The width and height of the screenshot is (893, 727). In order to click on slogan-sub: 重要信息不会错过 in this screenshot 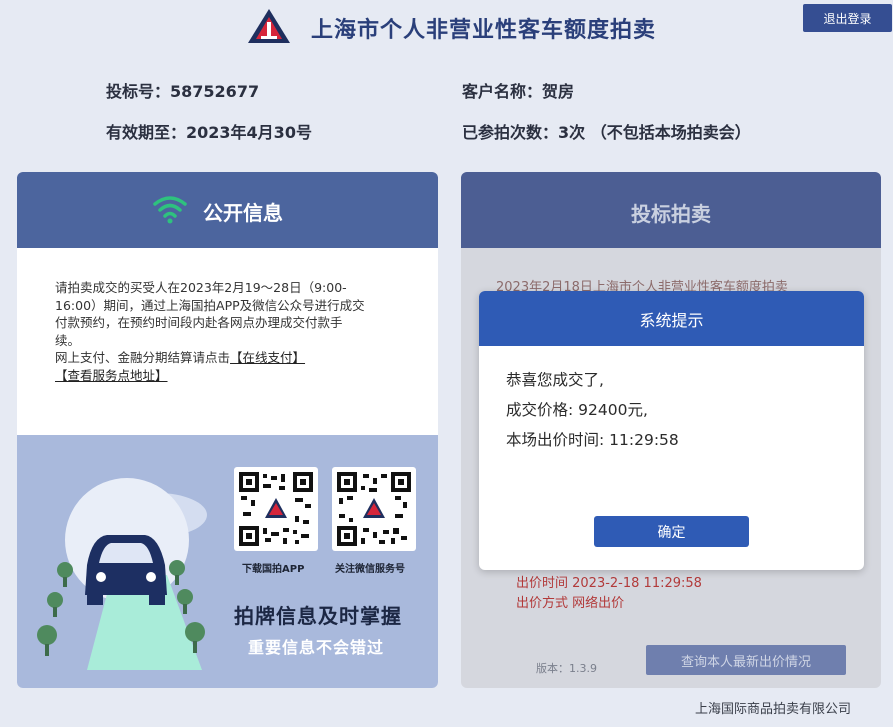, I will do `click(316, 647)`.